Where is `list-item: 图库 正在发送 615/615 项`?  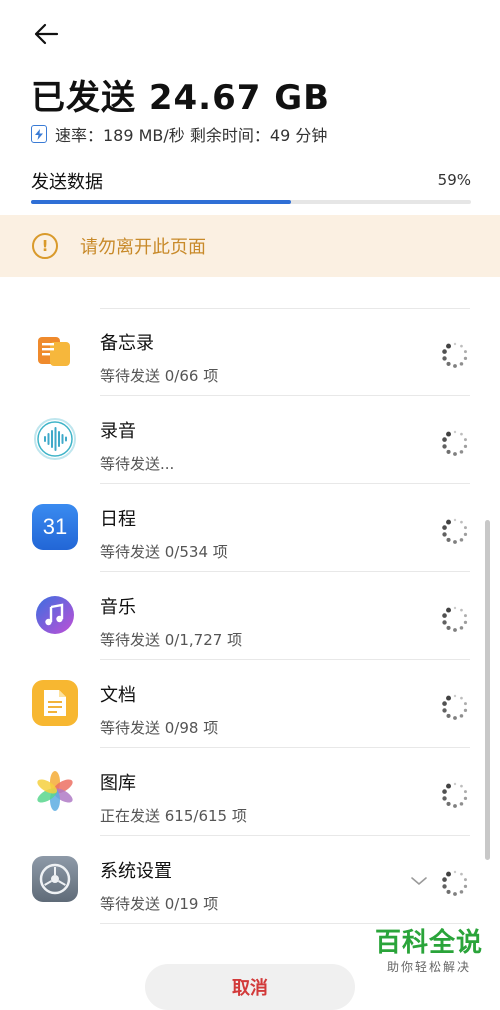 list-item: 图库 正在发送 615/615 项 is located at coordinates (250, 792).